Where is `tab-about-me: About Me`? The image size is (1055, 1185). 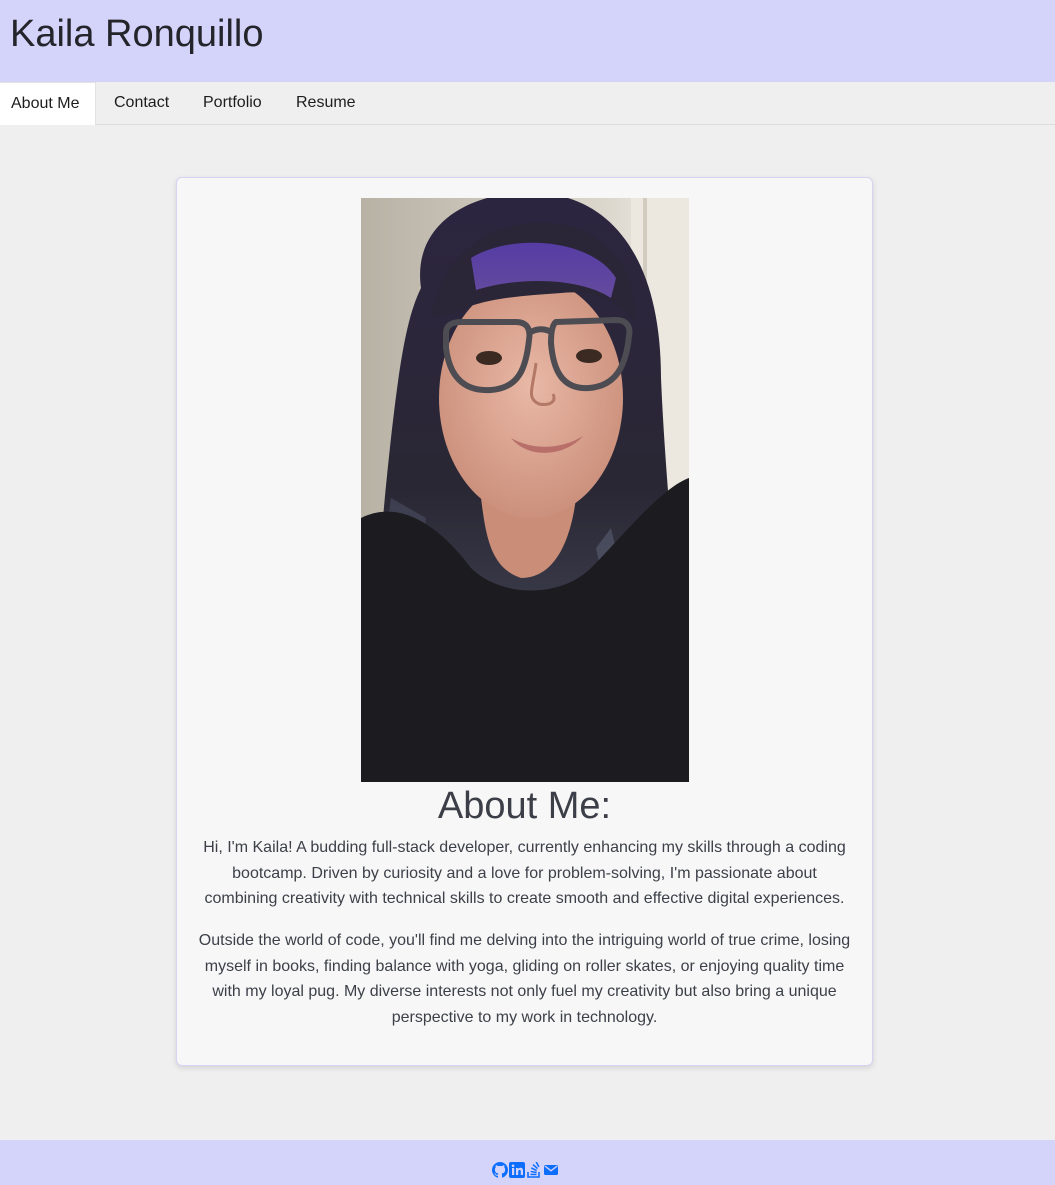
tab-about-me: About Me is located at coordinates (48, 103).